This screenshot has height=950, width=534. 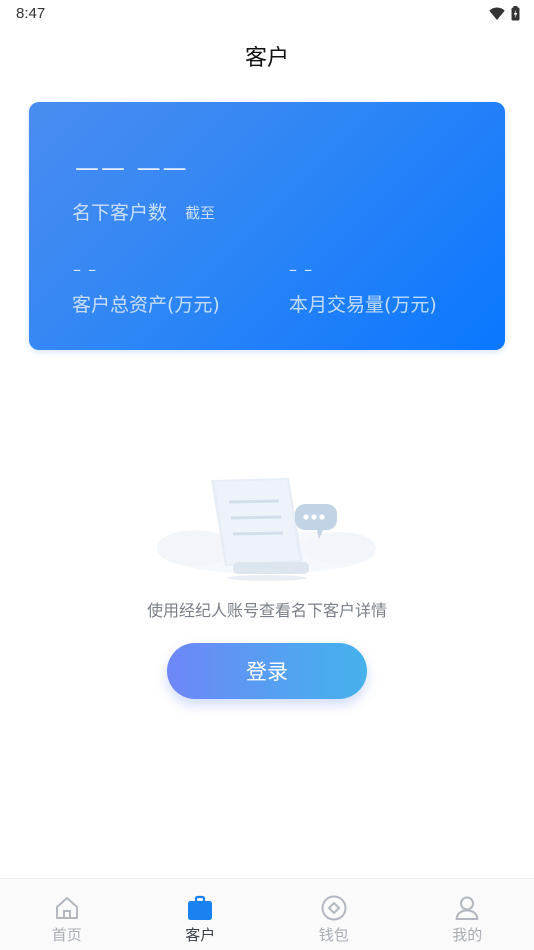 What do you see at coordinates (333, 935) in the screenshot?
I see `tab-wallet-label: 钱包` at bounding box center [333, 935].